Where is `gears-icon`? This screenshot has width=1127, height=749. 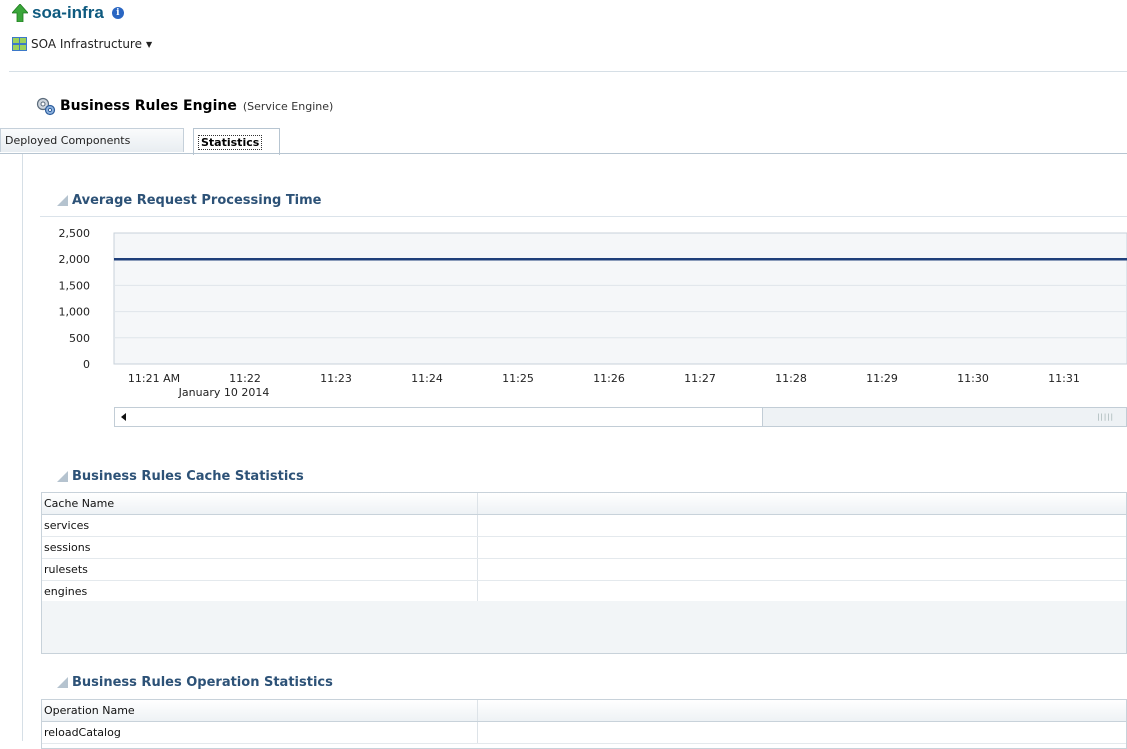 gears-icon is located at coordinates (46, 106).